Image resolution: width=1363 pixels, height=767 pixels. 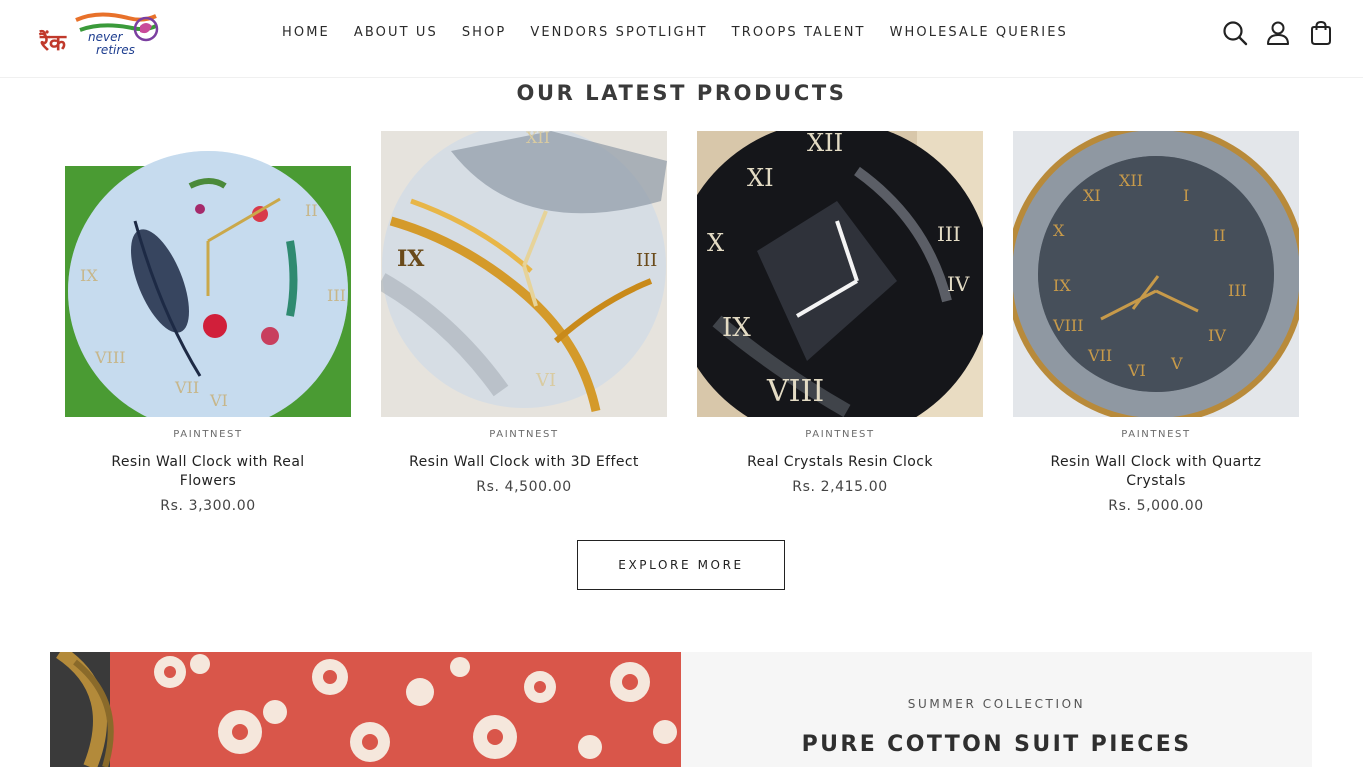 I want to click on section-title: OUR LATEST PRODUCTS, so click(x=681, y=93).